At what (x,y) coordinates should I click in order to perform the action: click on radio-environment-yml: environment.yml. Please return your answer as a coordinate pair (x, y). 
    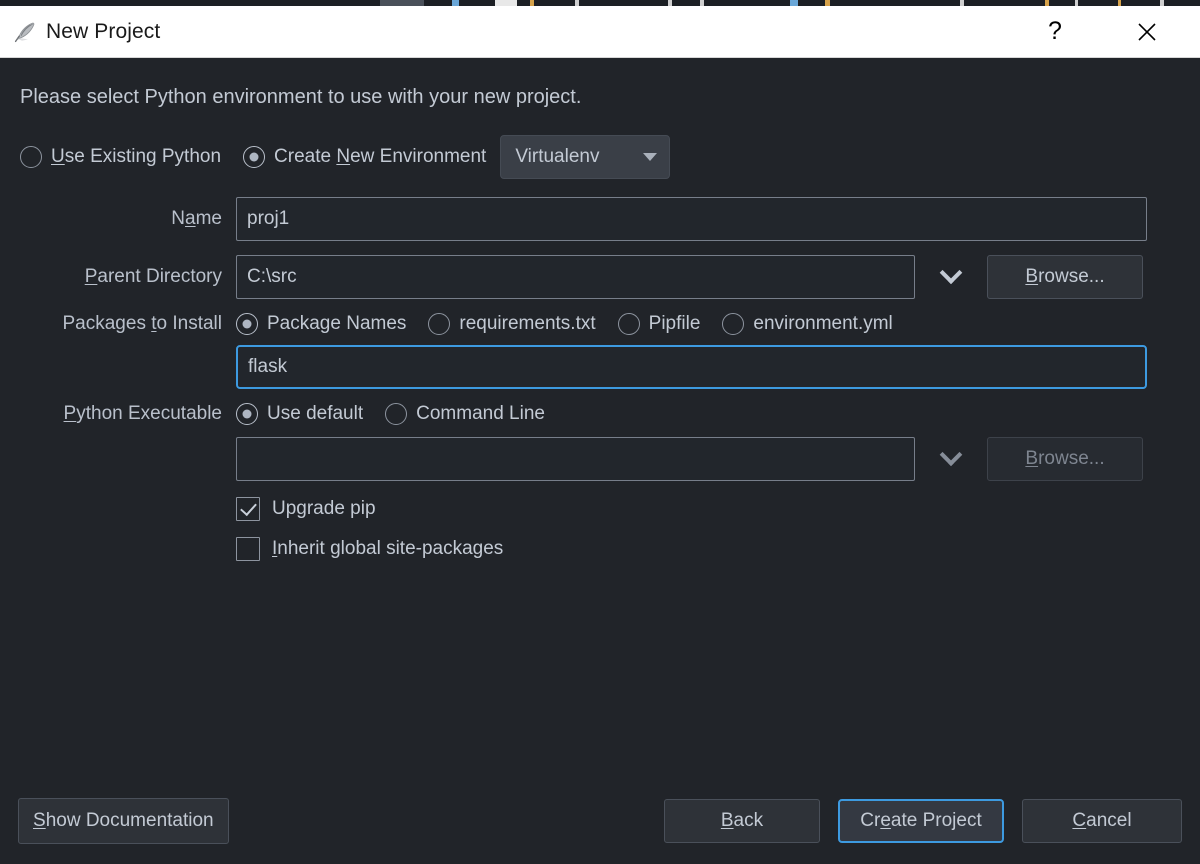
    Looking at the image, I should click on (807, 324).